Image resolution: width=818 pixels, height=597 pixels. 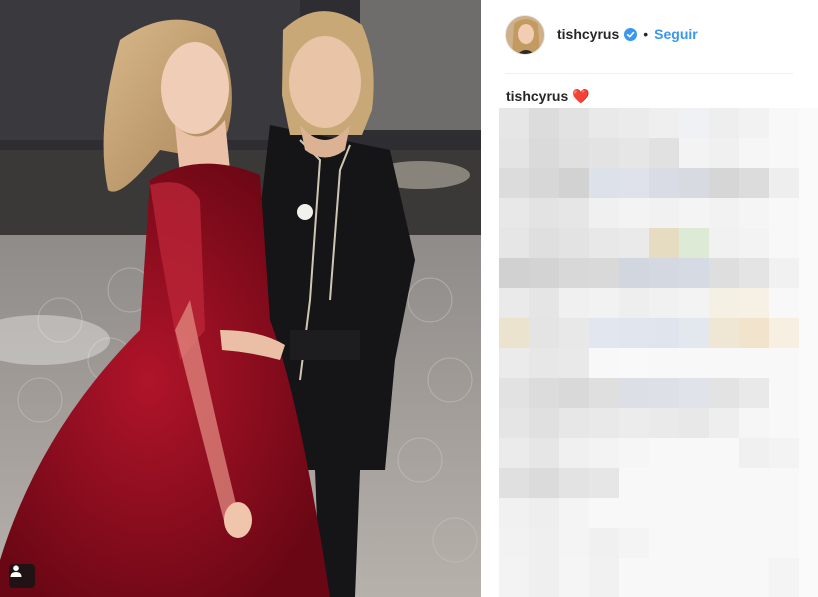 I want to click on avatar, so click(x=525, y=35).